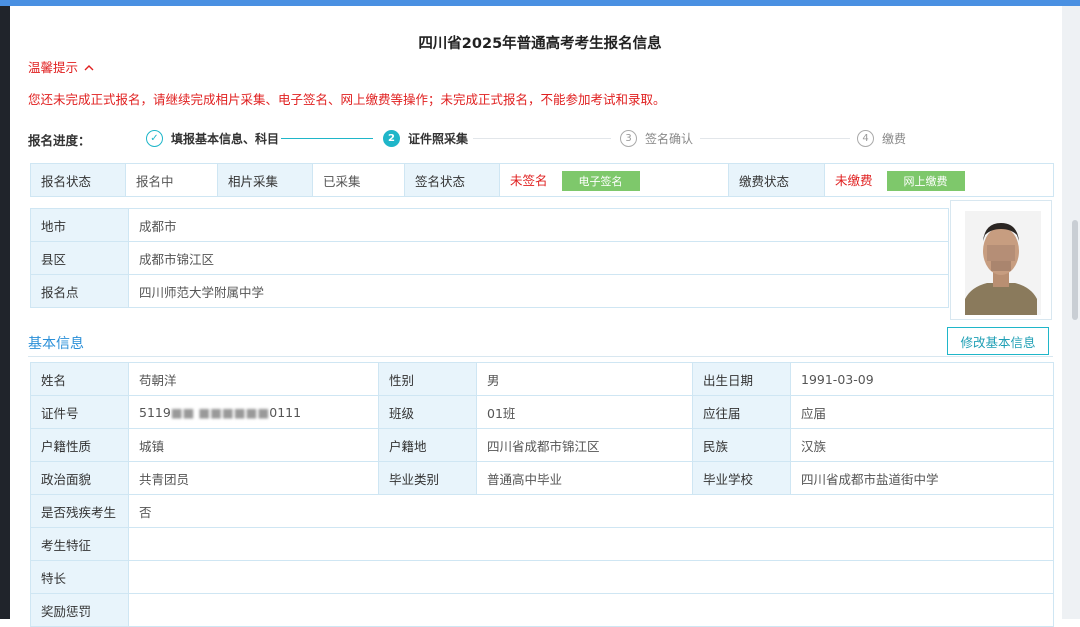  What do you see at coordinates (591, 610) in the screenshot?
I see `reward-value` at bounding box center [591, 610].